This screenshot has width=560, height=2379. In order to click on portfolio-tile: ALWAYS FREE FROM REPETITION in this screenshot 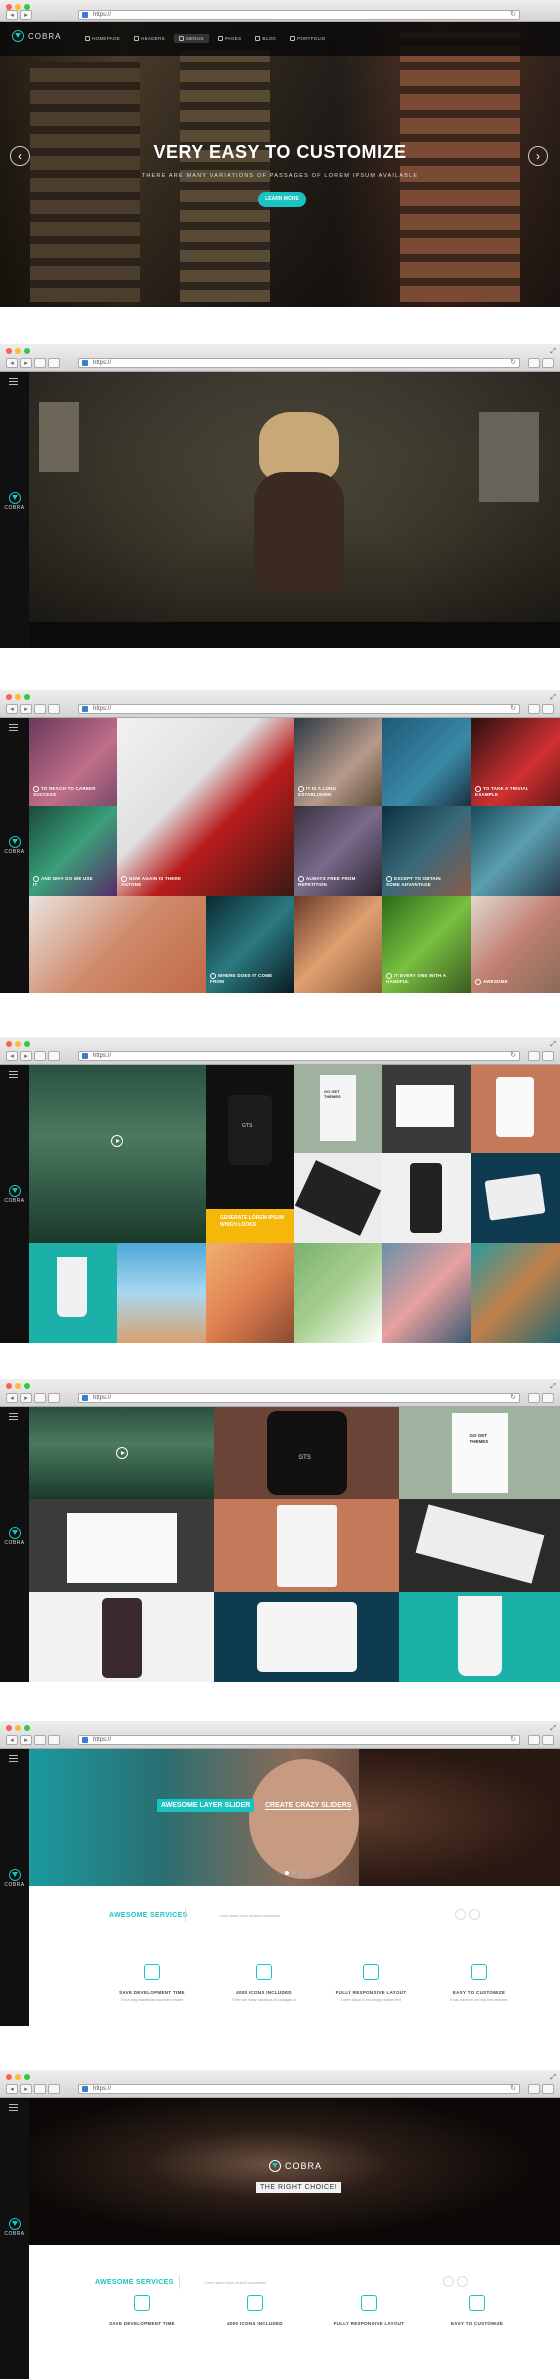, I will do `click(338, 851)`.